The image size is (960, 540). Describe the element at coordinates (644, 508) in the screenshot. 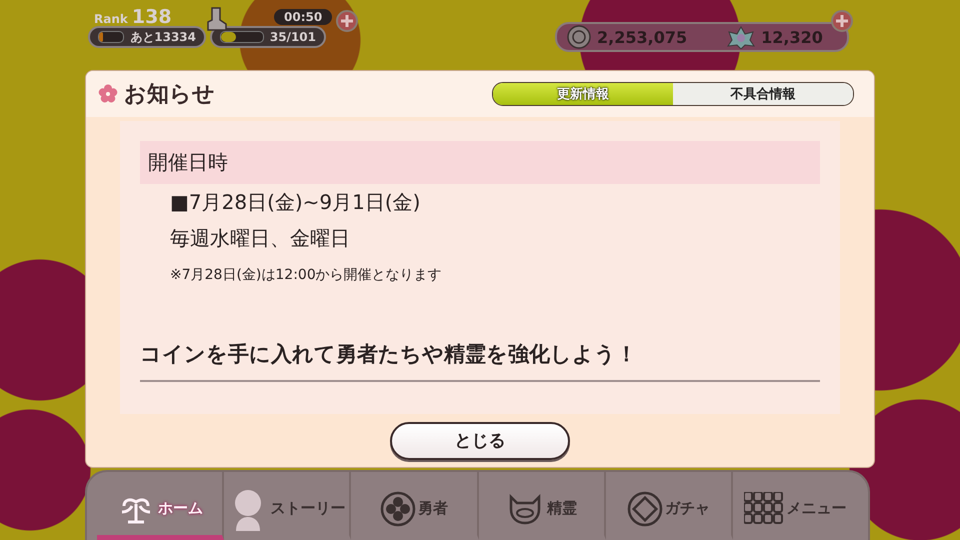

I see `medallion-icon` at that location.